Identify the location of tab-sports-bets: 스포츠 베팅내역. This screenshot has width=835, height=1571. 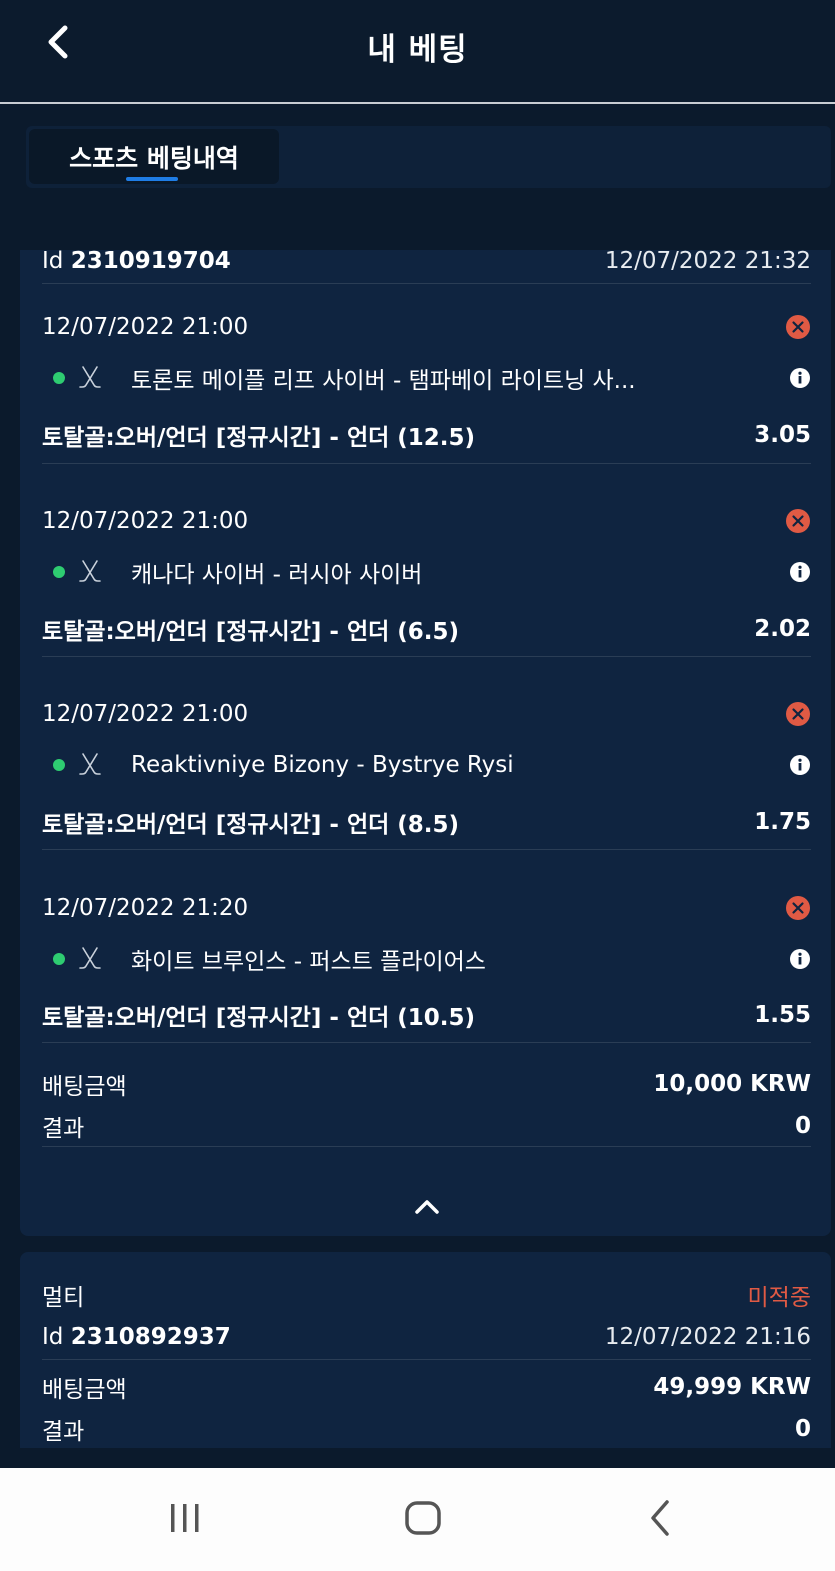
(154, 156).